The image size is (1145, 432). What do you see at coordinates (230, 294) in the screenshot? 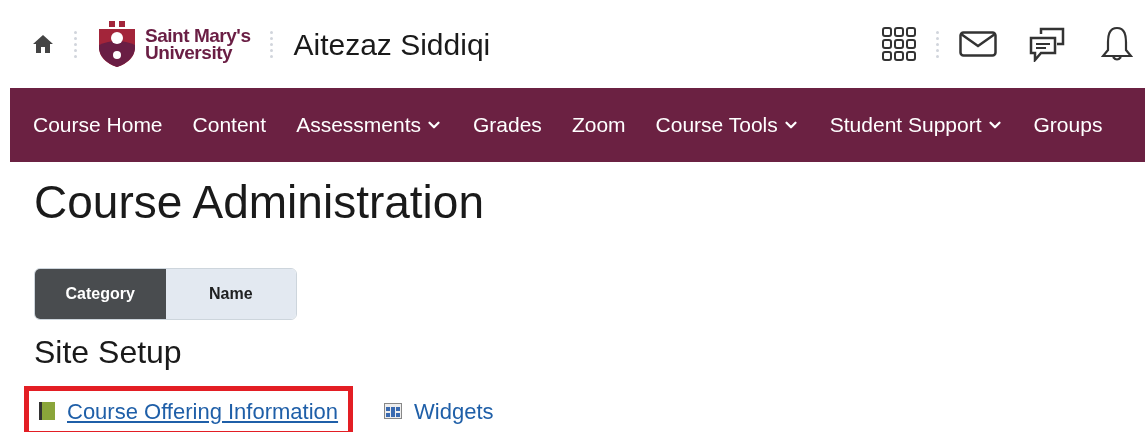
I see `view-toggle-tab: Name` at bounding box center [230, 294].